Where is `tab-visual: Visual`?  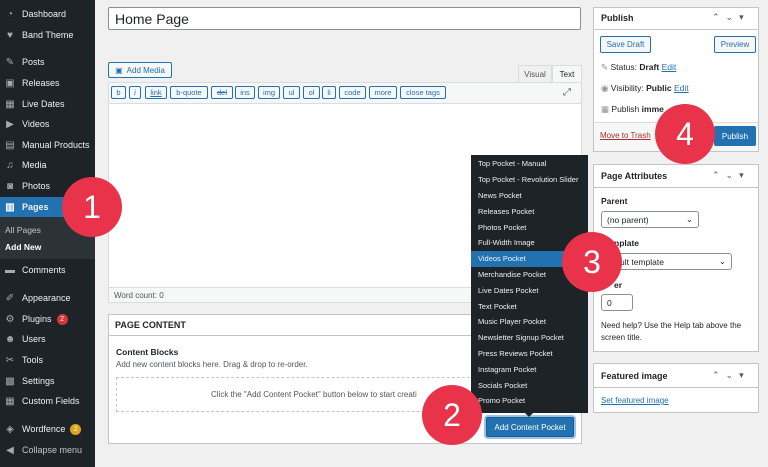
tab-visual: Visual is located at coordinates (535, 73).